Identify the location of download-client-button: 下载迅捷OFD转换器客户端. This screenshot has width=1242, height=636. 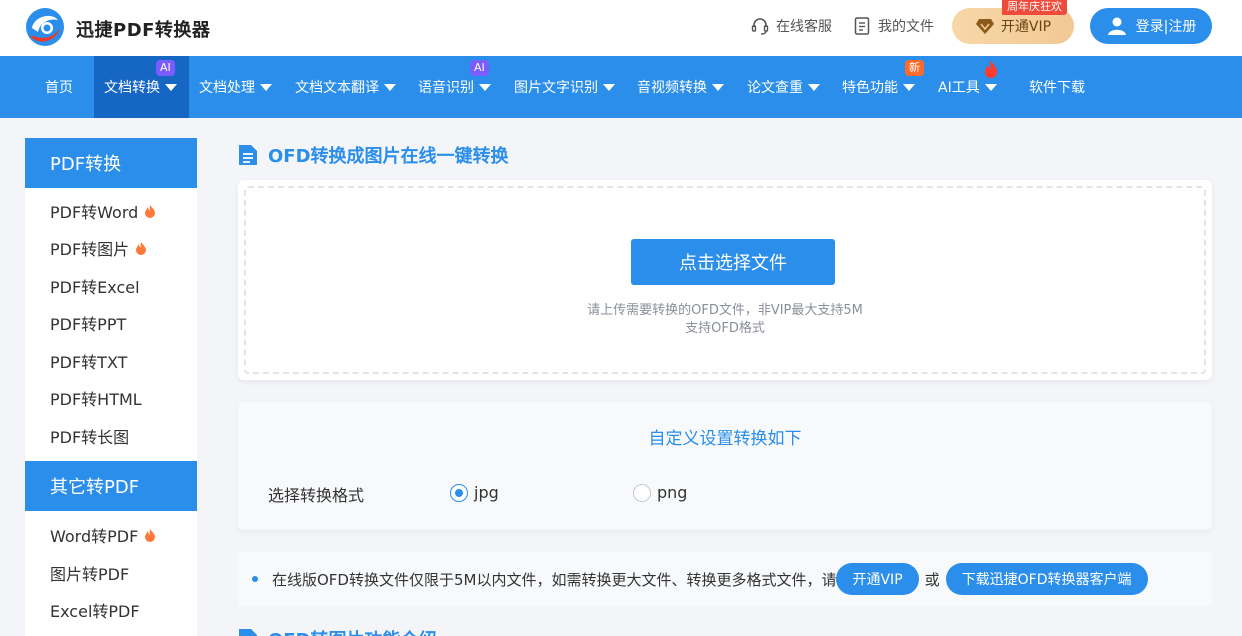
(1046, 579).